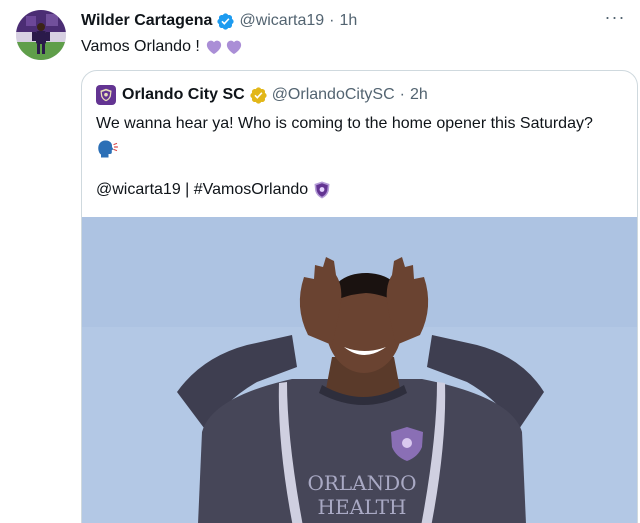  I want to click on quote-header: Orlando City SC @OrlandoCitySC · 2h, so click(262, 95).